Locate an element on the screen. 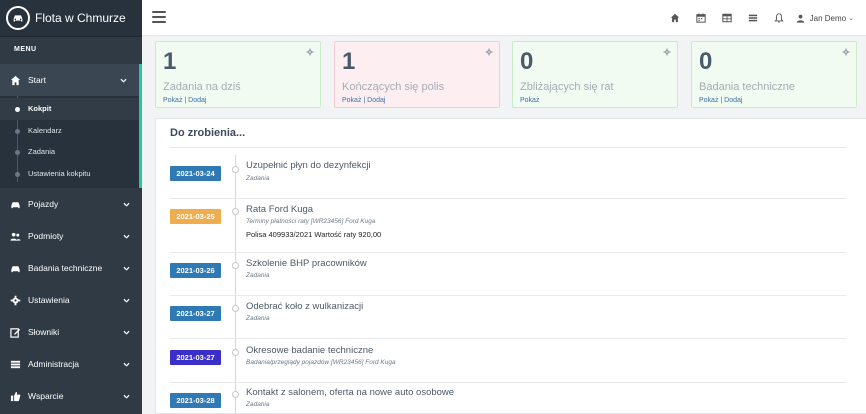 This screenshot has height=414, width=866. car-logo-icon is located at coordinates (18, 18).